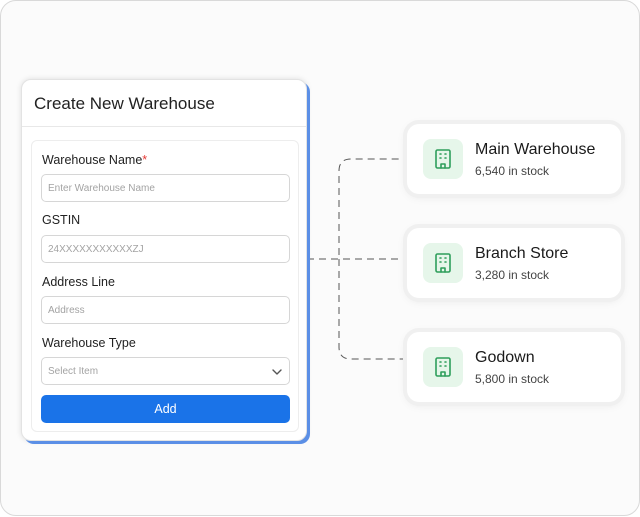  I want to click on required-marker: *, so click(145, 160).